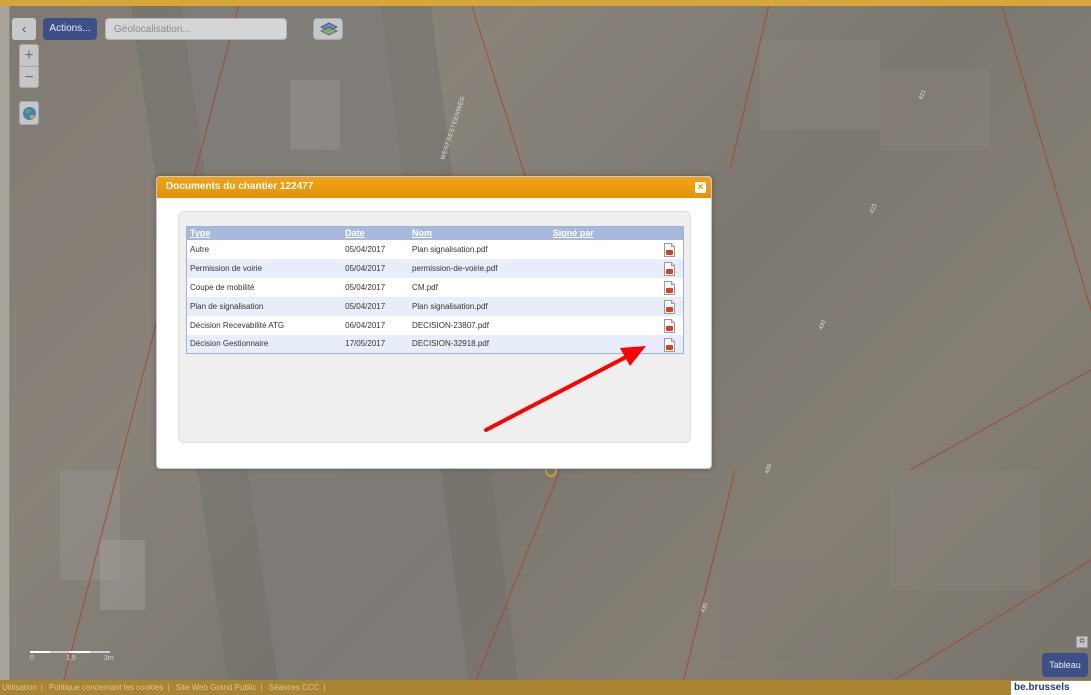 This screenshot has width=1091, height=695. Describe the element at coordinates (19, 687) in the screenshot. I see `footer-link-utilisation: Utilisation` at that location.